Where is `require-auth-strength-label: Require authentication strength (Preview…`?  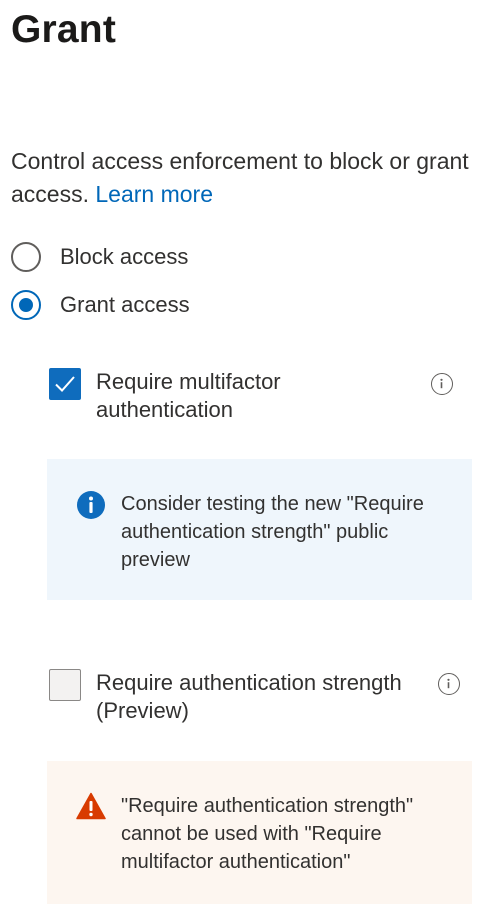 require-auth-strength-label: Require authentication strength (Preview… is located at coordinates (249, 696).